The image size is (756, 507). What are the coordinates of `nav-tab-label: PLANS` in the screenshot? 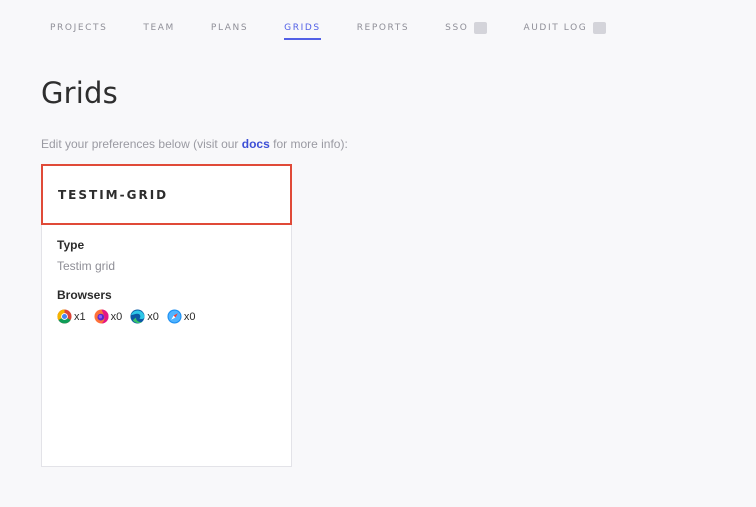 It's located at (229, 28).